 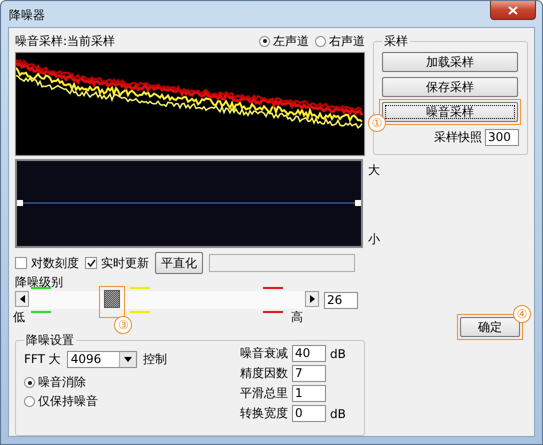 What do you see at coordinates (264, 413) in the screenshot?
I see `param-label: 转换宽度` at bounding box center [264, 413].